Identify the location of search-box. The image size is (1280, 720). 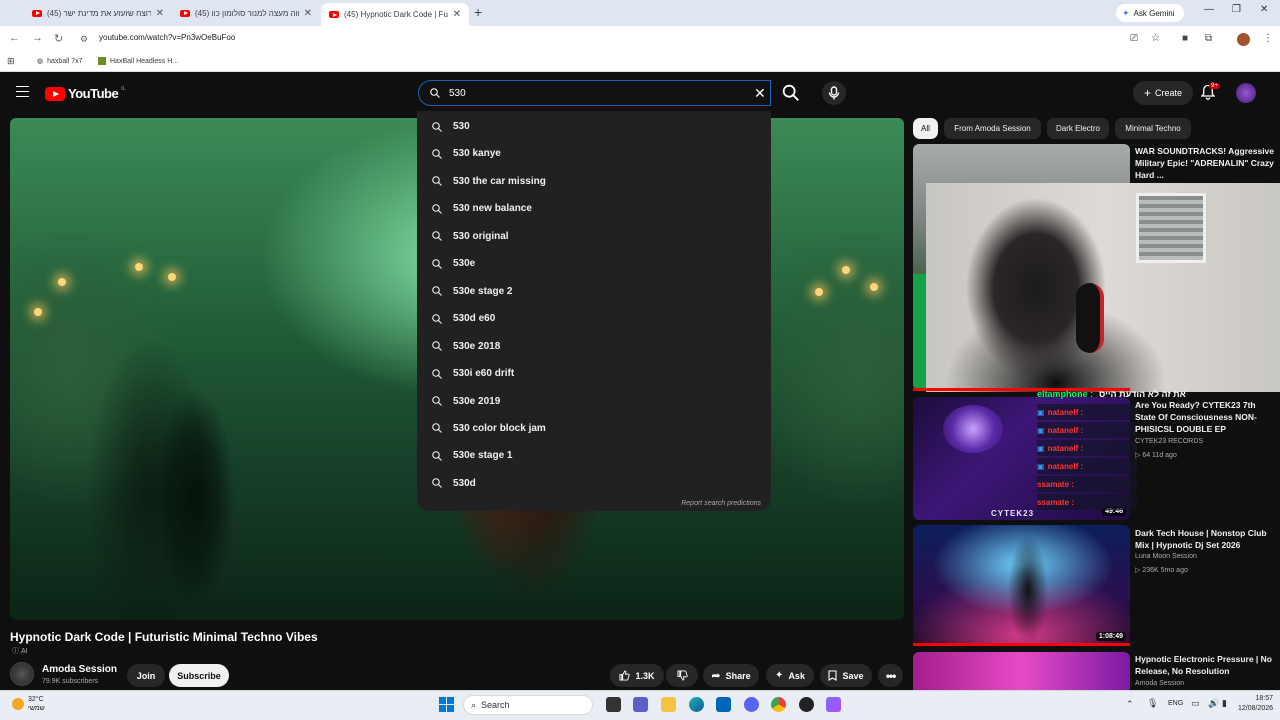
(594, 93).